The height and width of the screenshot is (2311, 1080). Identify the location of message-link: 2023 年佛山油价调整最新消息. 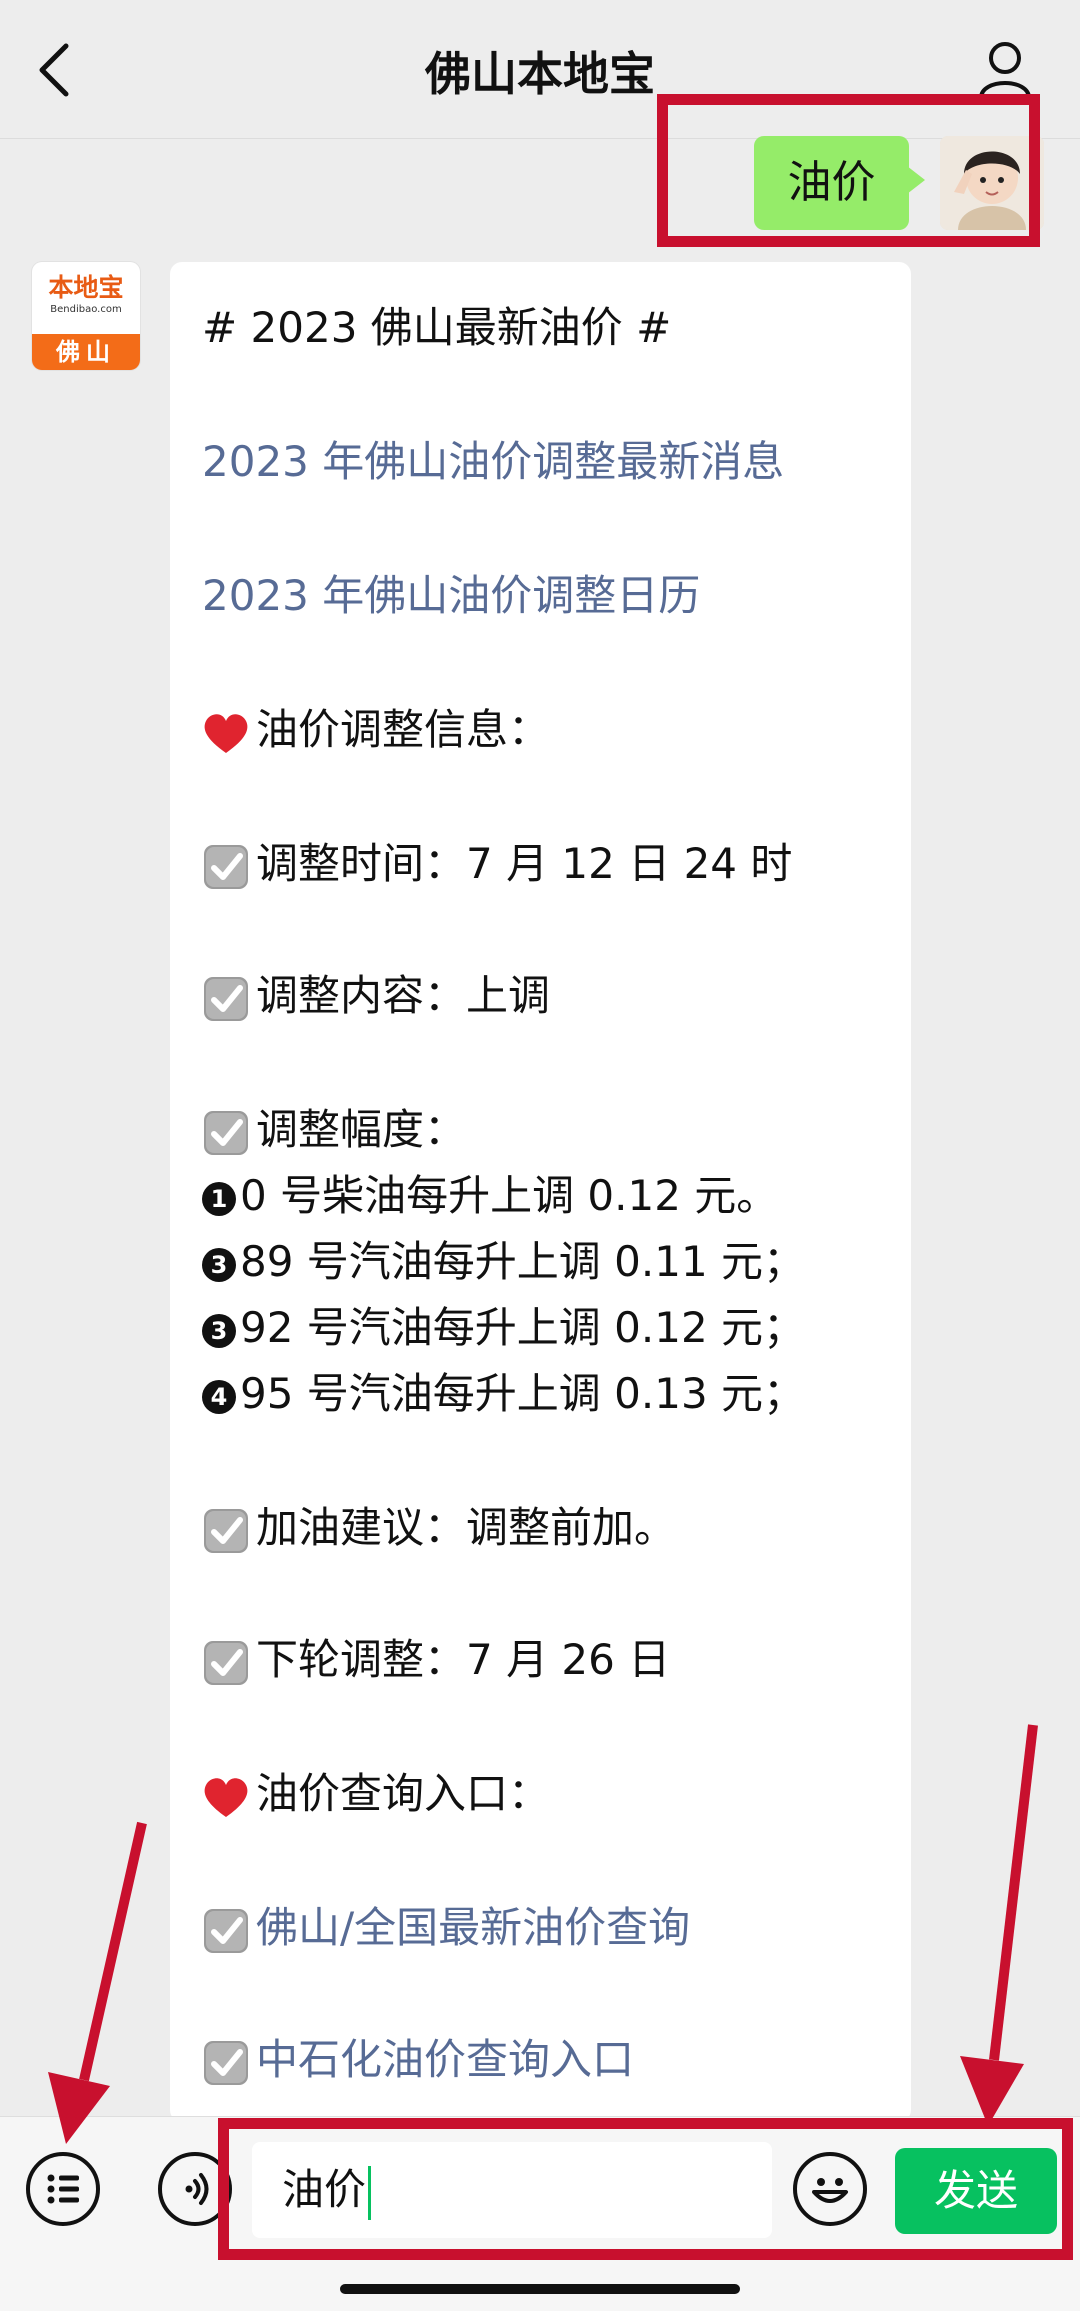
(493, 458).